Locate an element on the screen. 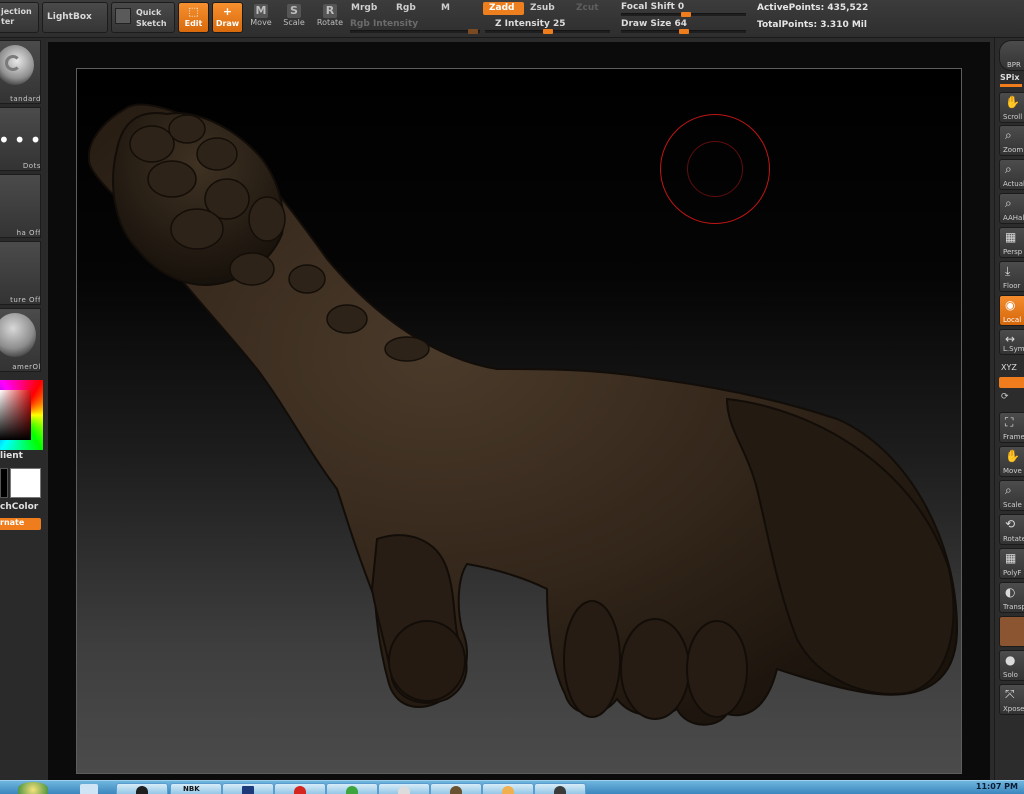 This screenshot has height=794, width=1024. gradient-label: lient is located at coordinates (11, 456).